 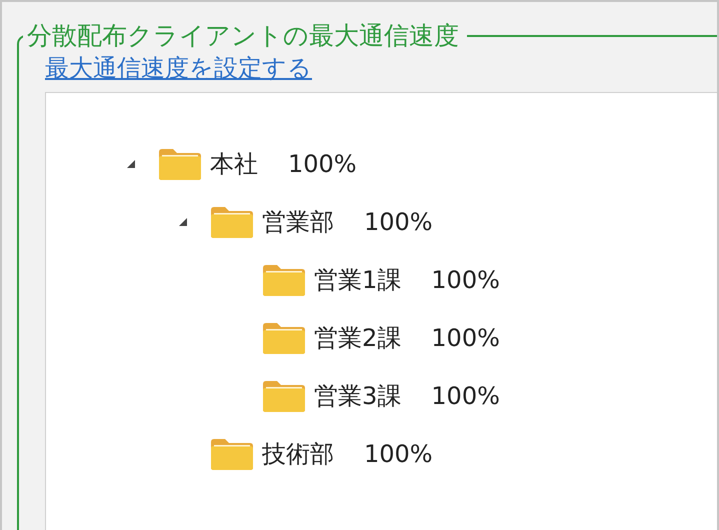 I want to click on tree-item-label: 営業2課, so click(x=358, y=338).